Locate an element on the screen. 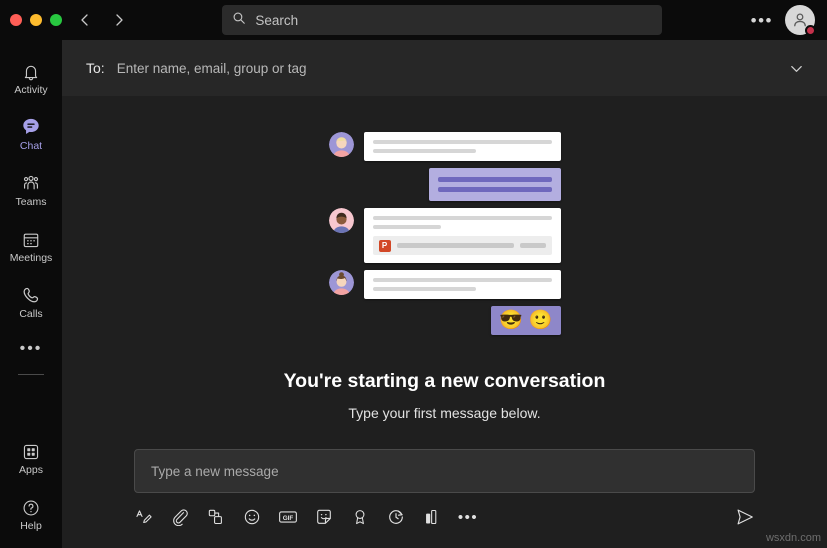 The width and height of the screenshot is (827, 548). maximize-window-button is located at coordinates (56, 20).